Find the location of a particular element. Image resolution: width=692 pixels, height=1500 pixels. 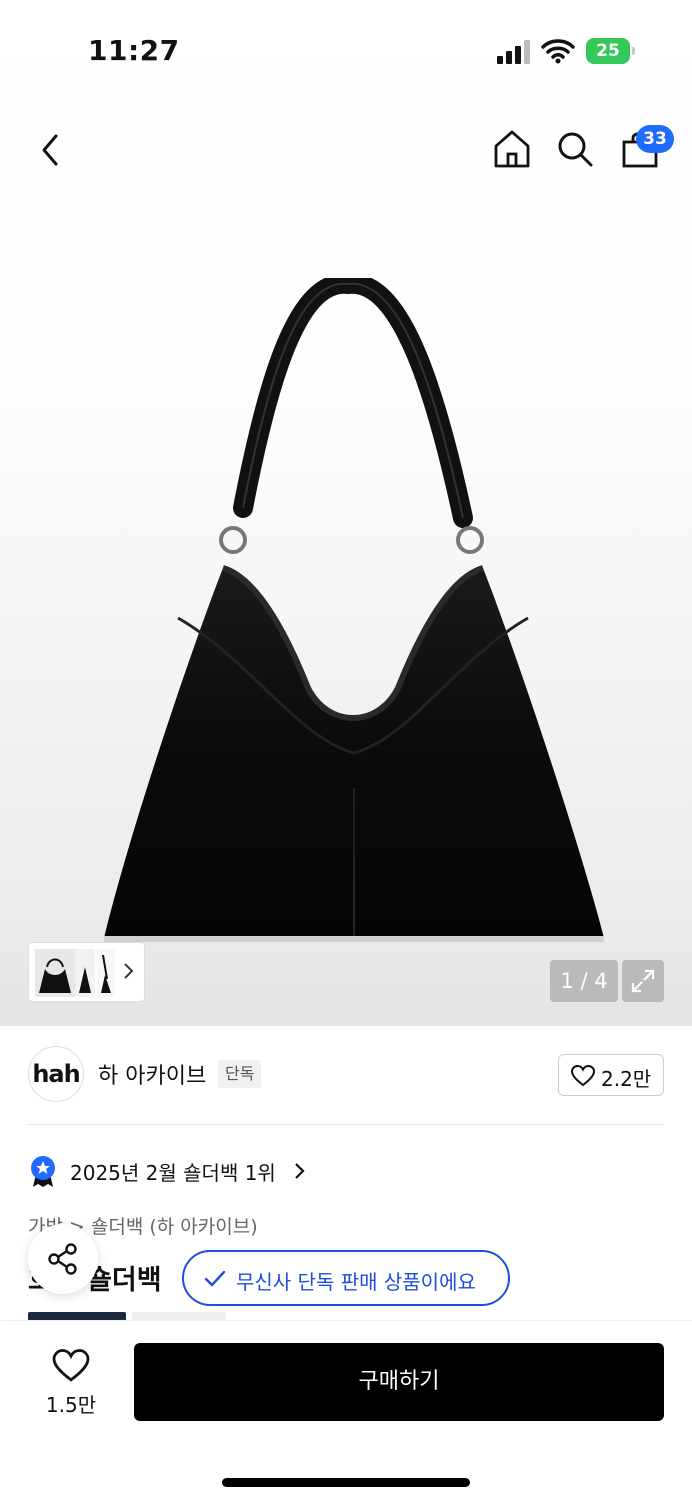

battery-icon: 25 is located at coordinates (611, 51).